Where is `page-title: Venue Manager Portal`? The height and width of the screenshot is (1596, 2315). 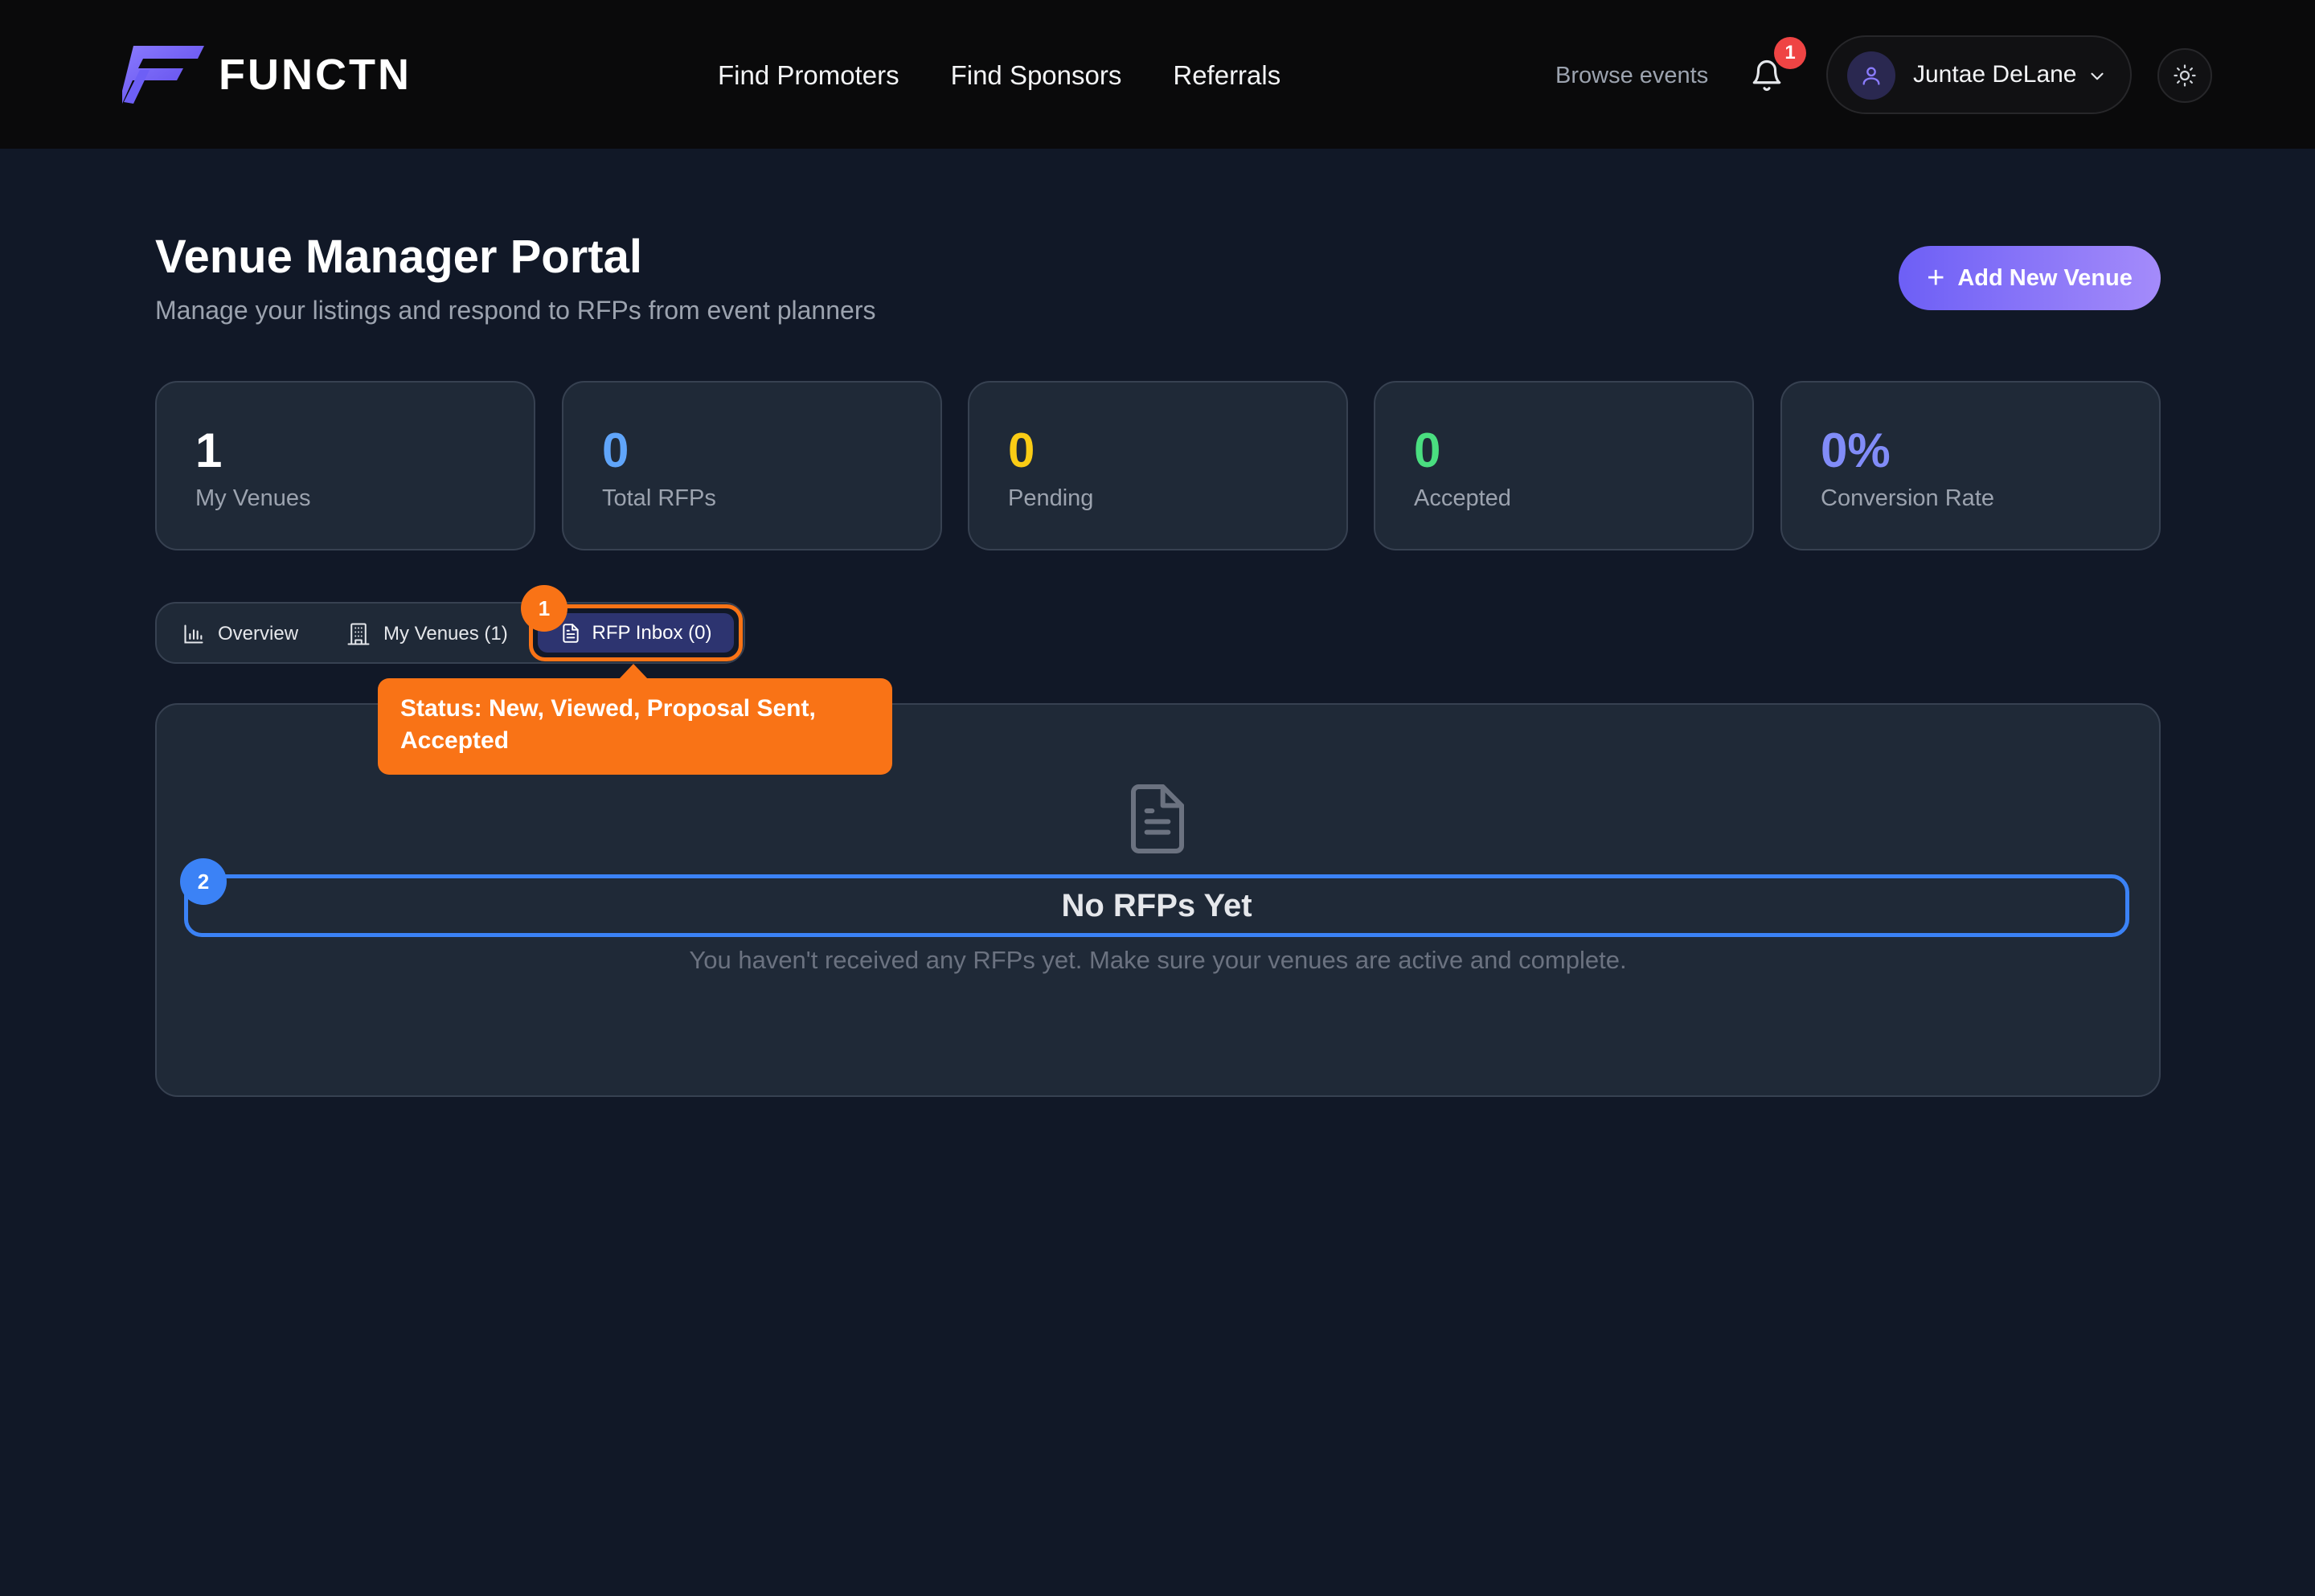 page-title: Venue Manager Portal is located at coordinates (398, 257).